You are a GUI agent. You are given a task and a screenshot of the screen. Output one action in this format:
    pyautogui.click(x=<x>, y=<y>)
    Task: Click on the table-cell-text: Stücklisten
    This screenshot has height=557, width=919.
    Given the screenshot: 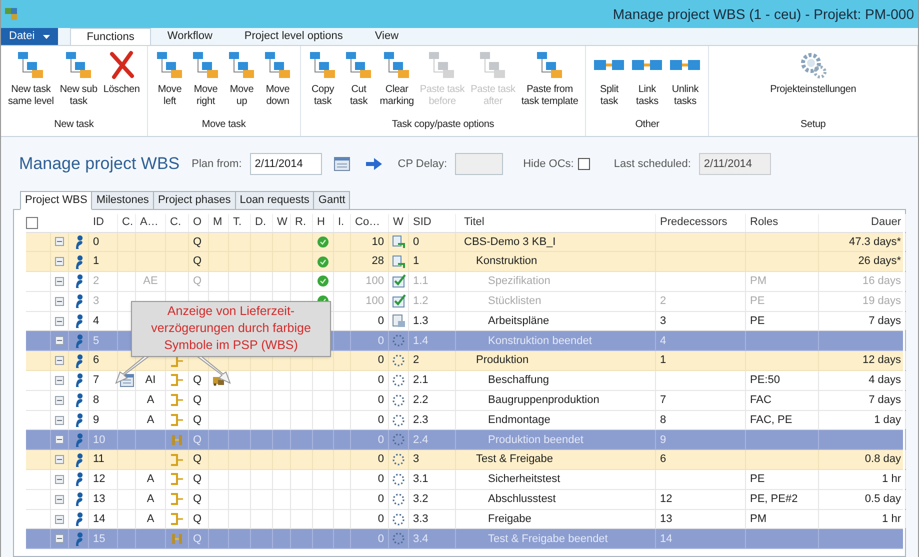 What is the action you would take?
    pyautogui.click(x=515, y=302)
    